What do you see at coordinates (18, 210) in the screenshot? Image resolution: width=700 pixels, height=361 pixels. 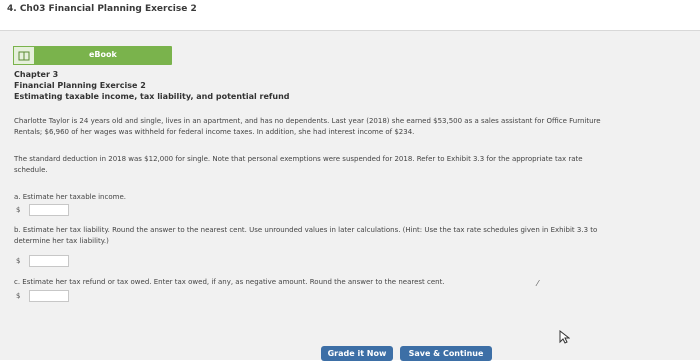 I see `question-a-currency: $` at bounding box center [18, 210].